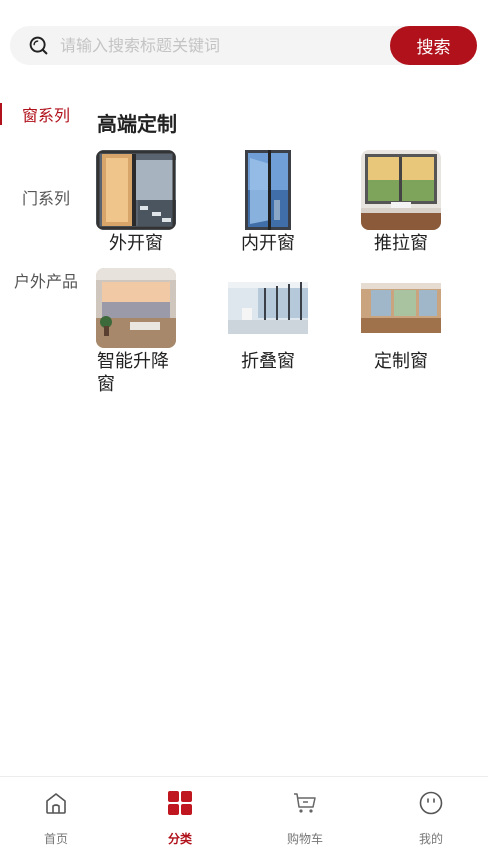 This screenshot has width=488, height=850. What do you see at coordinates (225, 45) in the screenshot?
I see `search-input` at bounding box center [225, 45].